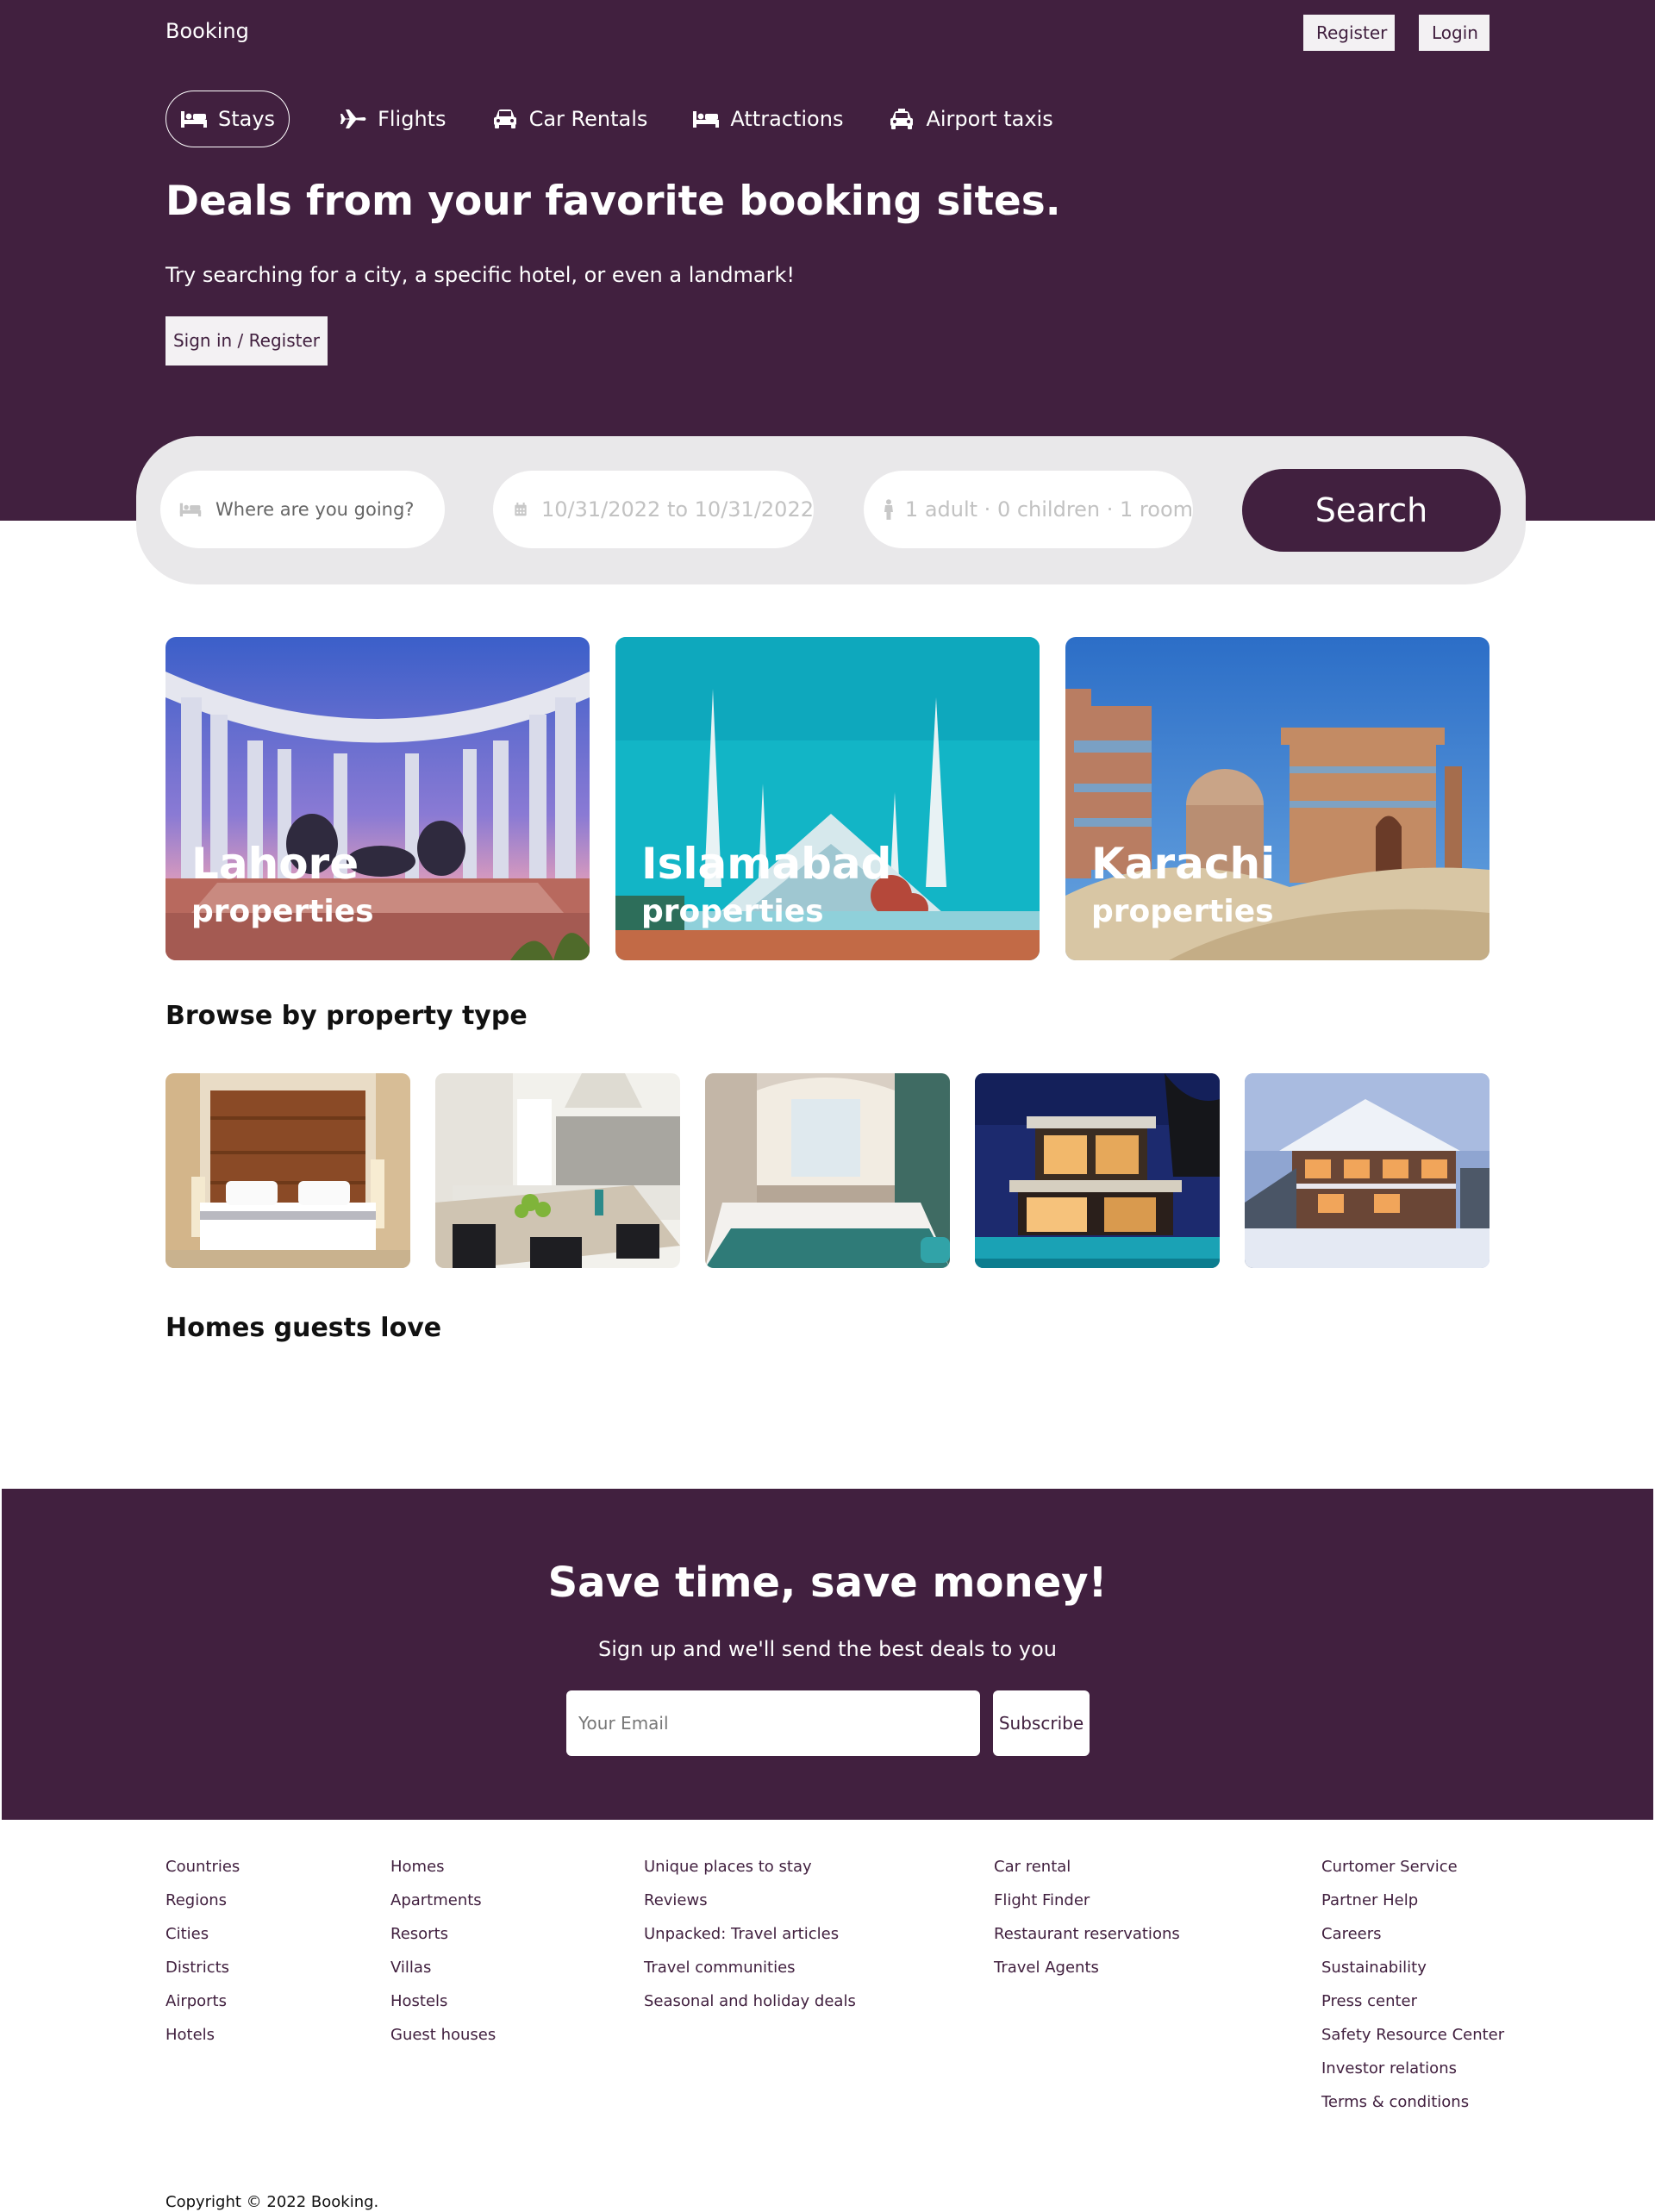  Describe the element at coordinates (1087, 1934) in the screenshot. I see `footer-link: Restaurant reservations` at that location.